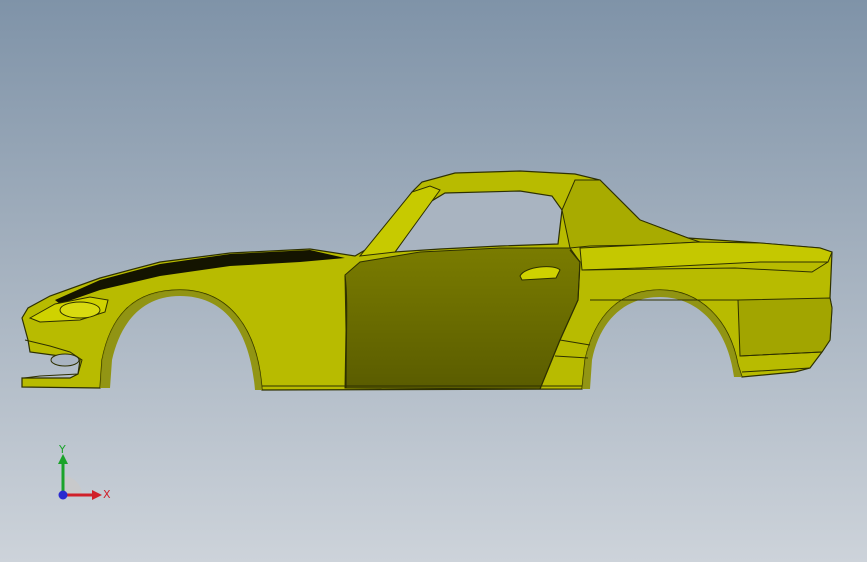  Describe the element at coordinates (83, 473) in the screenshot. I see `view-orientation-triad: Y X` at that location.